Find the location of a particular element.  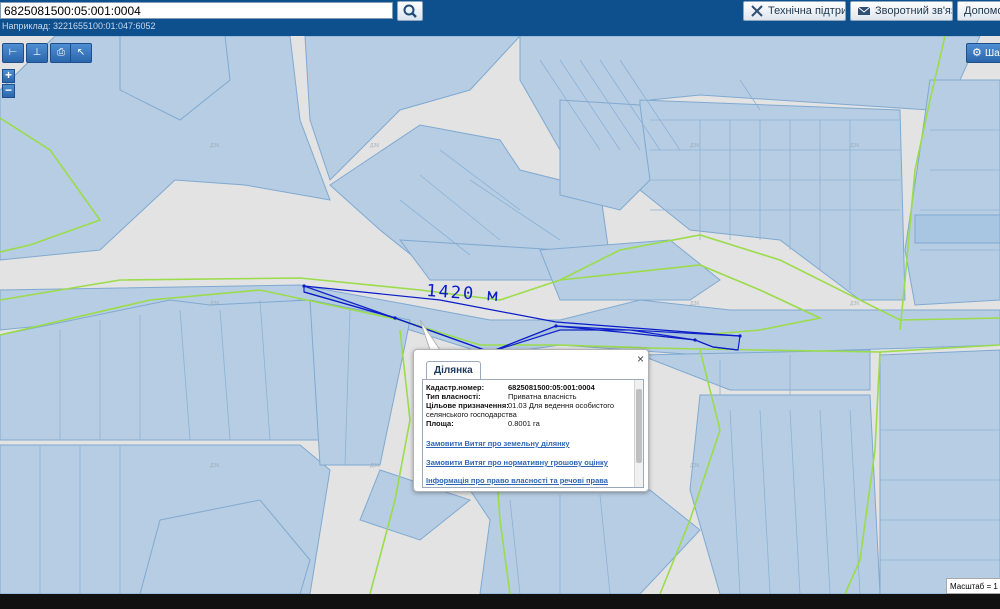

field-cadastral-number: Кадастр.номер: 6825081500:05:001:0004 is located at coordinates (510, 387).